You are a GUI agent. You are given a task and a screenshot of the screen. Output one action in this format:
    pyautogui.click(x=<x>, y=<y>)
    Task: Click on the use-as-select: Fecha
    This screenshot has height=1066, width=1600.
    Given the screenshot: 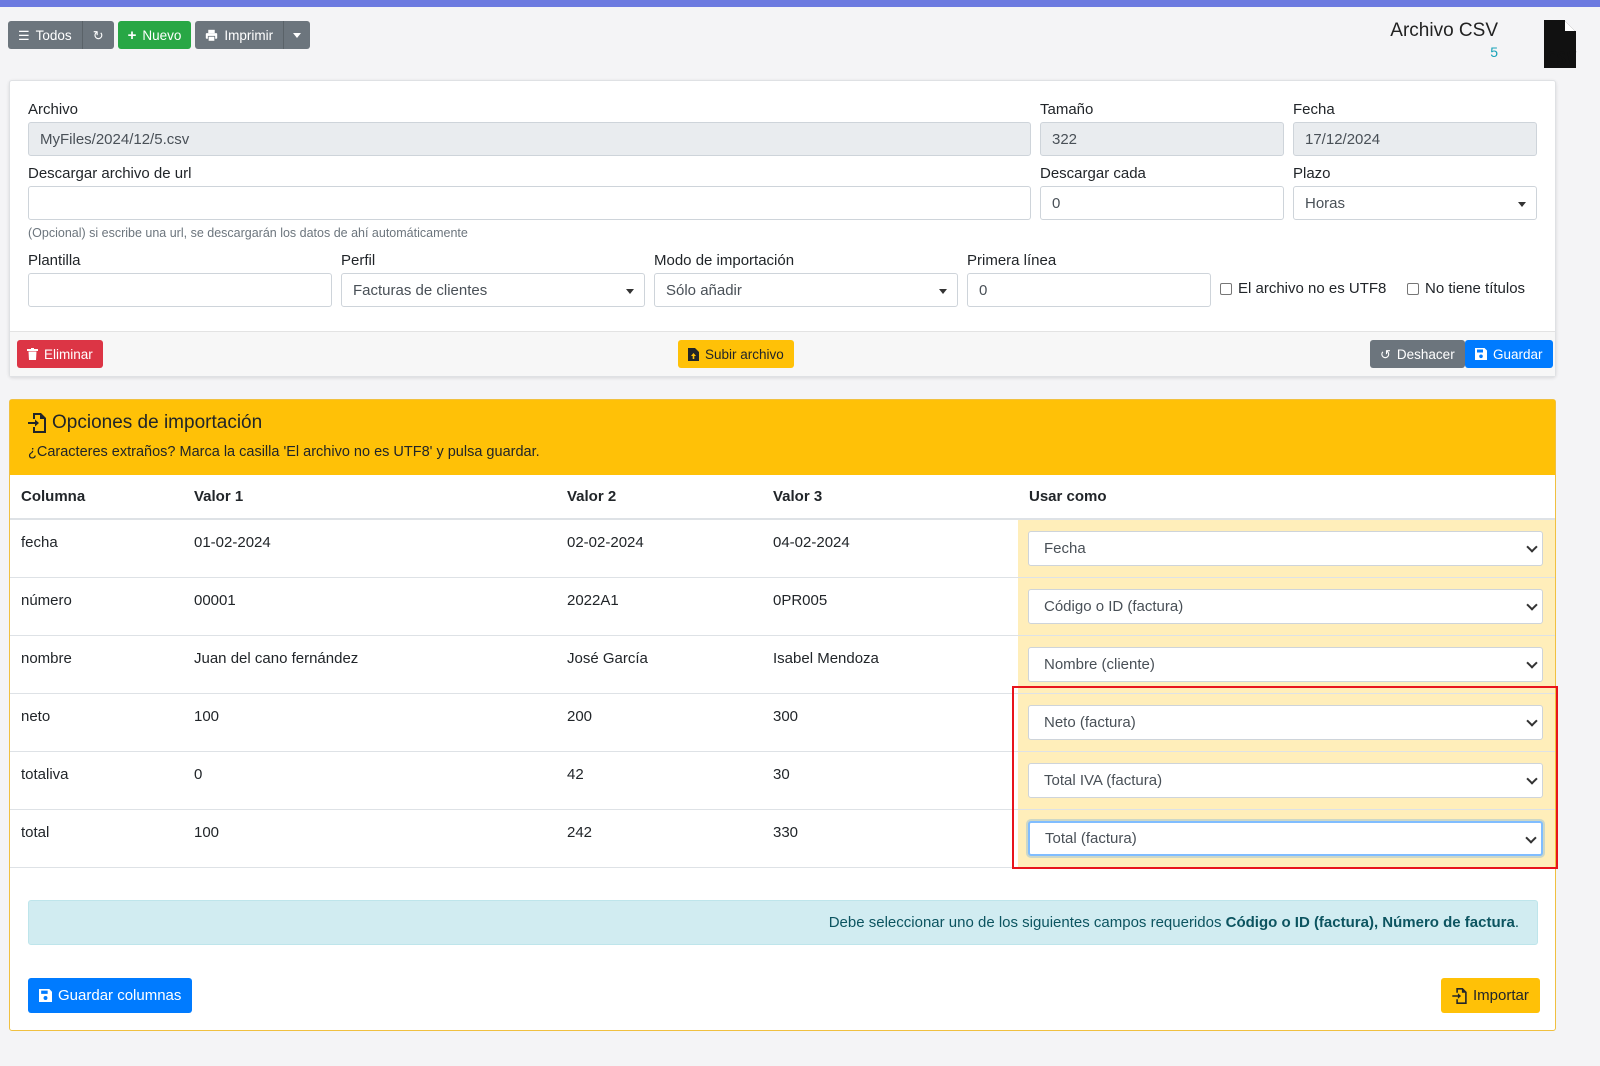 What is the action you would take?
    pyautogui.click(x=1285, y=548)
    